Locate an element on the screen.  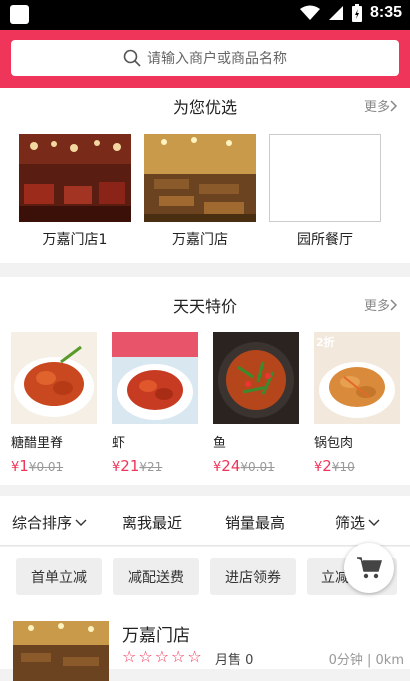
deal-item: 鱼 ¥24¥0.01 is located at coordinates (256, 403).